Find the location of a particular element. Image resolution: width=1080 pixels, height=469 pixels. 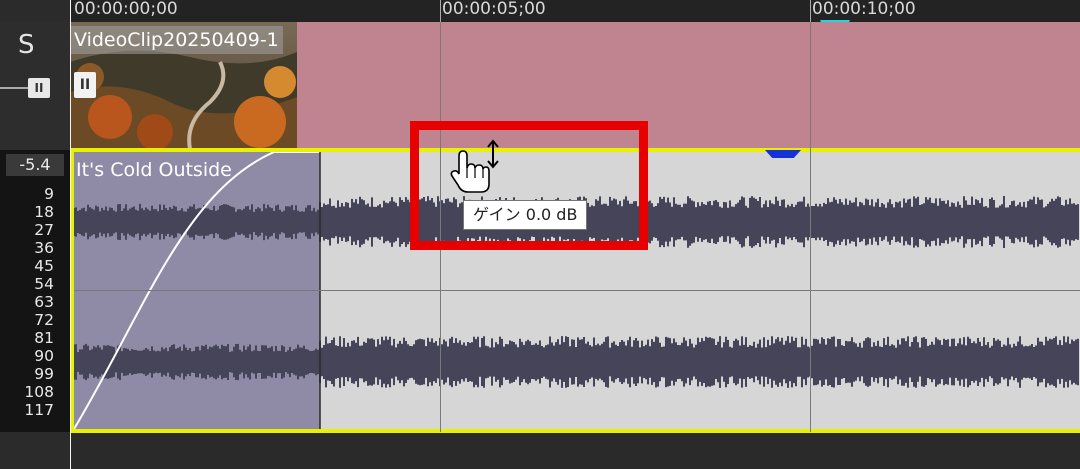

meter-scale-label: 63 is located at coordinates (44, 302).